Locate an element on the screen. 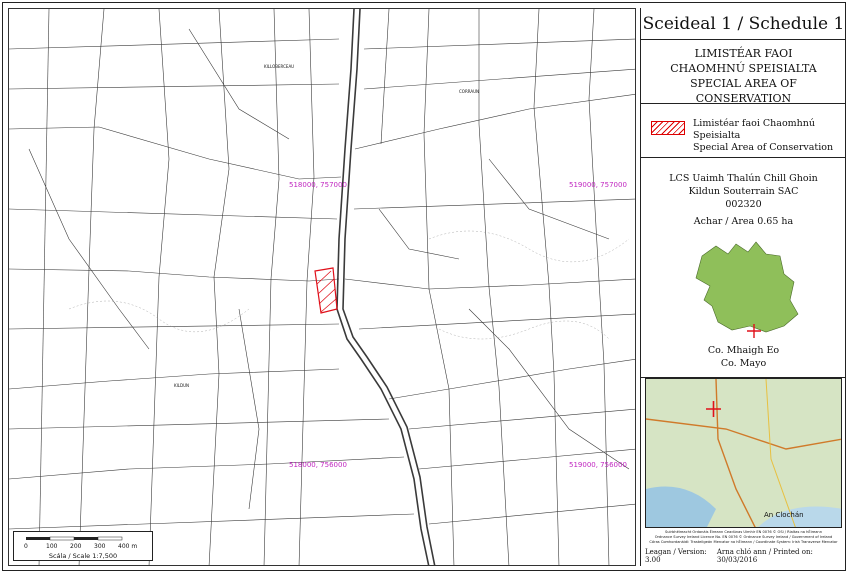 This screenshot has height=575, width=850. site-name-english: Kildun Souterrain SAC is located at coordinates (743, 191).